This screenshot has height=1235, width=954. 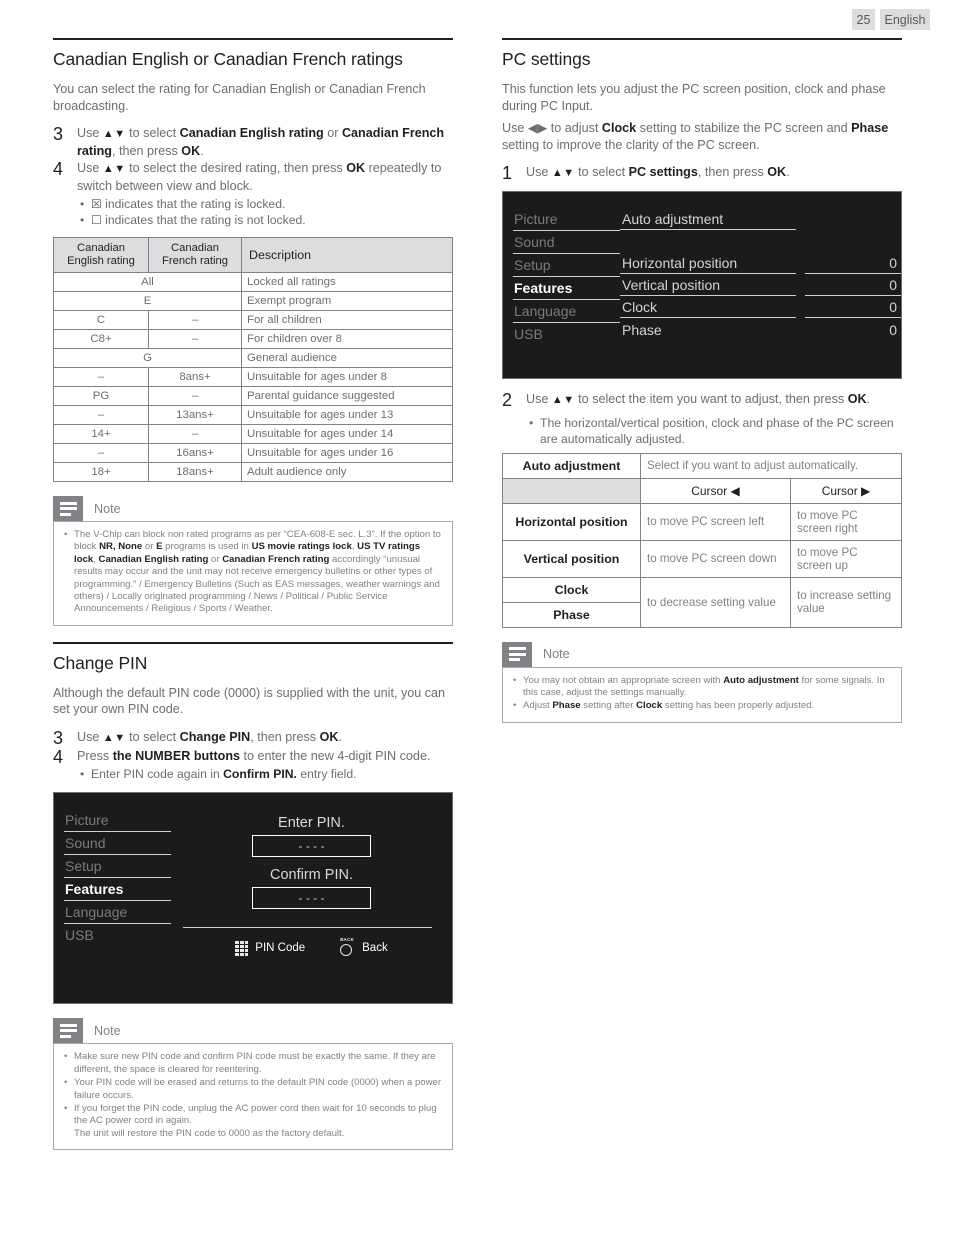 I want to click on row-label: Phase, so click(x=571, y=614).